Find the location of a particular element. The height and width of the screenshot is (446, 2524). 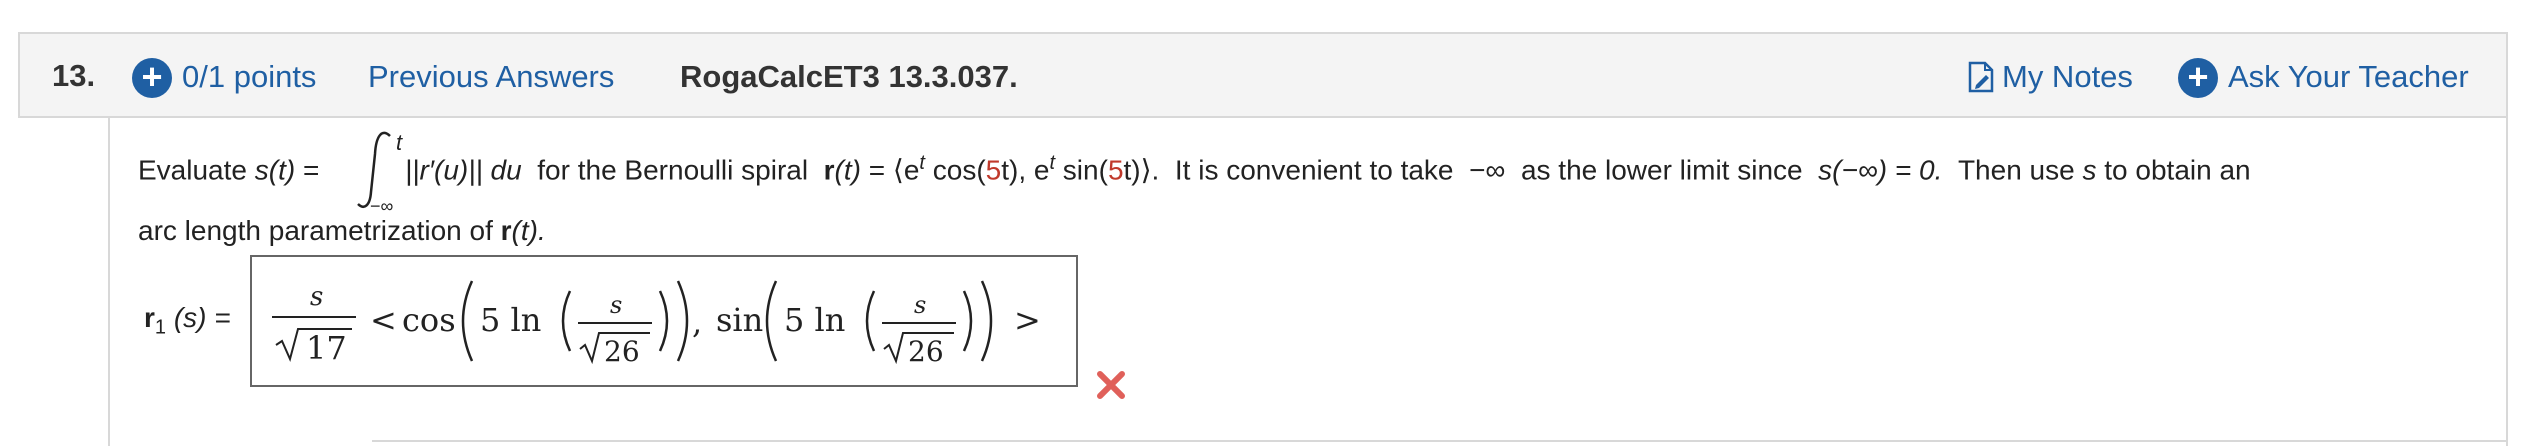

answer-label: r1 (s) = is located at coordinates (187, 320).